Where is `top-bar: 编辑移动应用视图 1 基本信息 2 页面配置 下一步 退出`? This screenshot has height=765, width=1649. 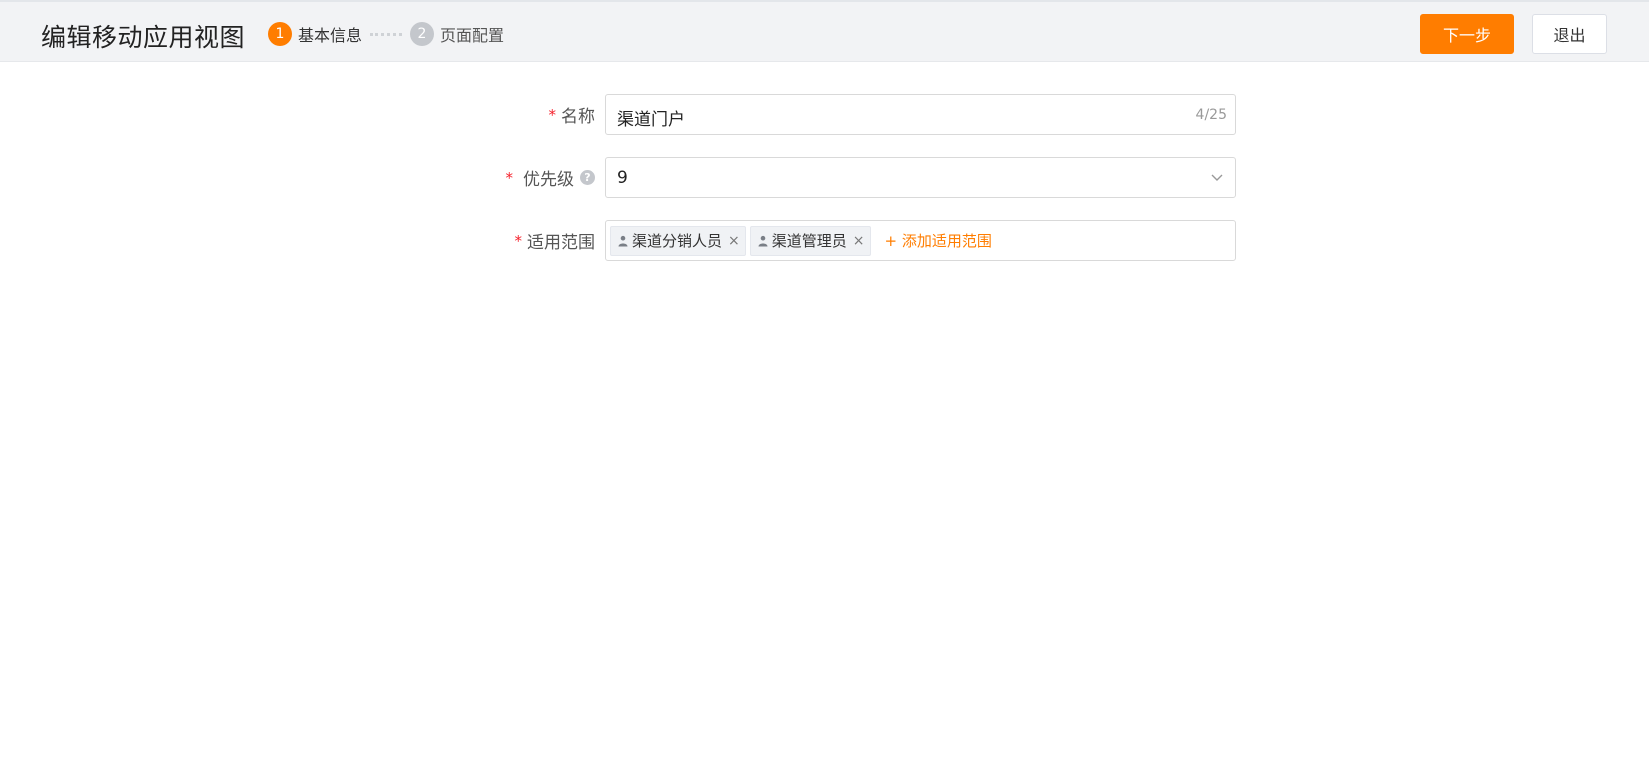 top-bar: 编辑移动应用视图 1 基本信息 2 页面配置 下一步 退出 is located at coordinates (824, 31).